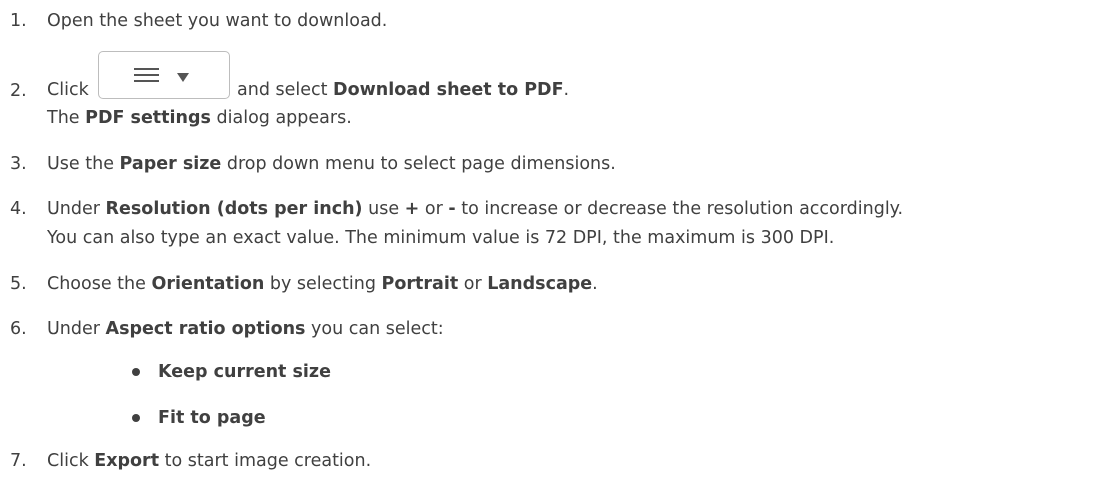 The width and height of the screenshot is (1096, 499). Describe the element at coordinates (285, 90) in the screenshot. I see `step-2-mid: and select` at that location.